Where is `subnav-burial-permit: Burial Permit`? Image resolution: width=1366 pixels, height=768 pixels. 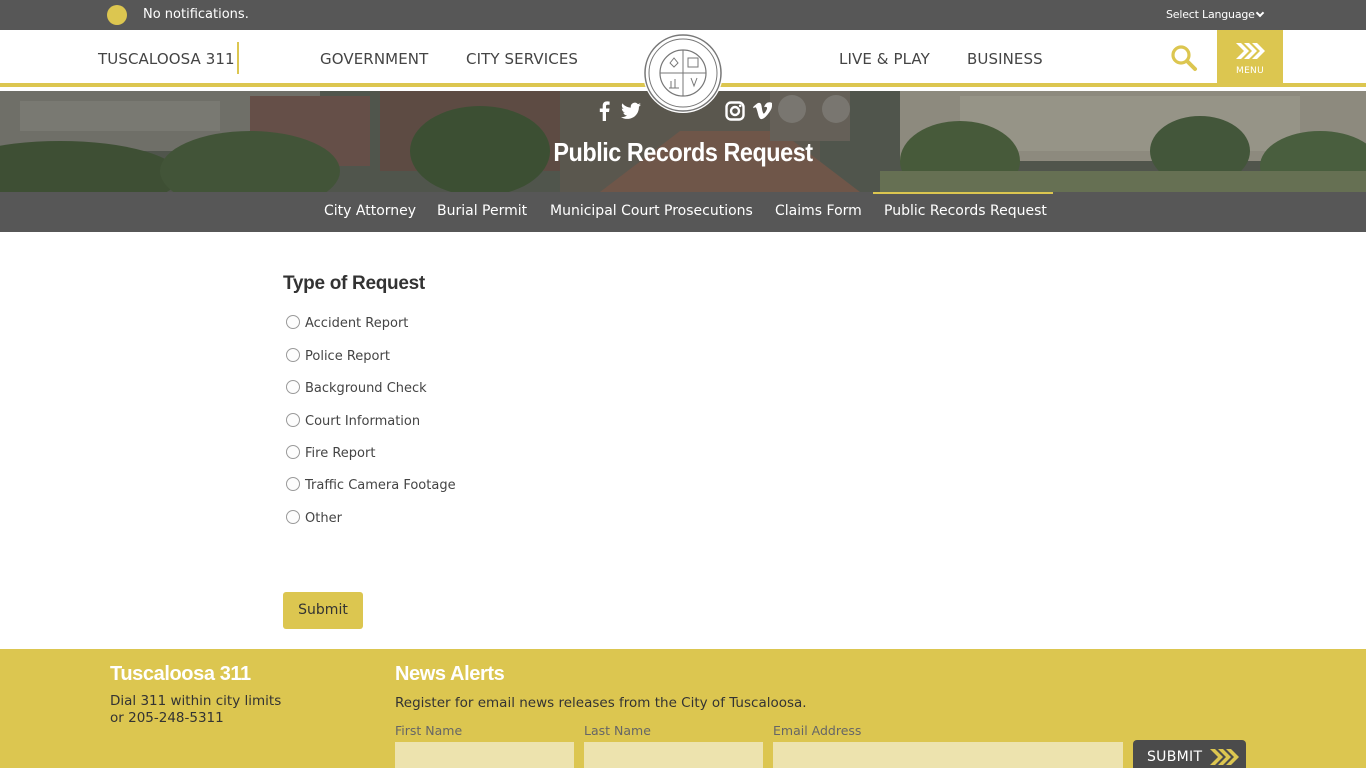 subnav-burial-permit: Burial Permit is located at coordinates (482, 211).